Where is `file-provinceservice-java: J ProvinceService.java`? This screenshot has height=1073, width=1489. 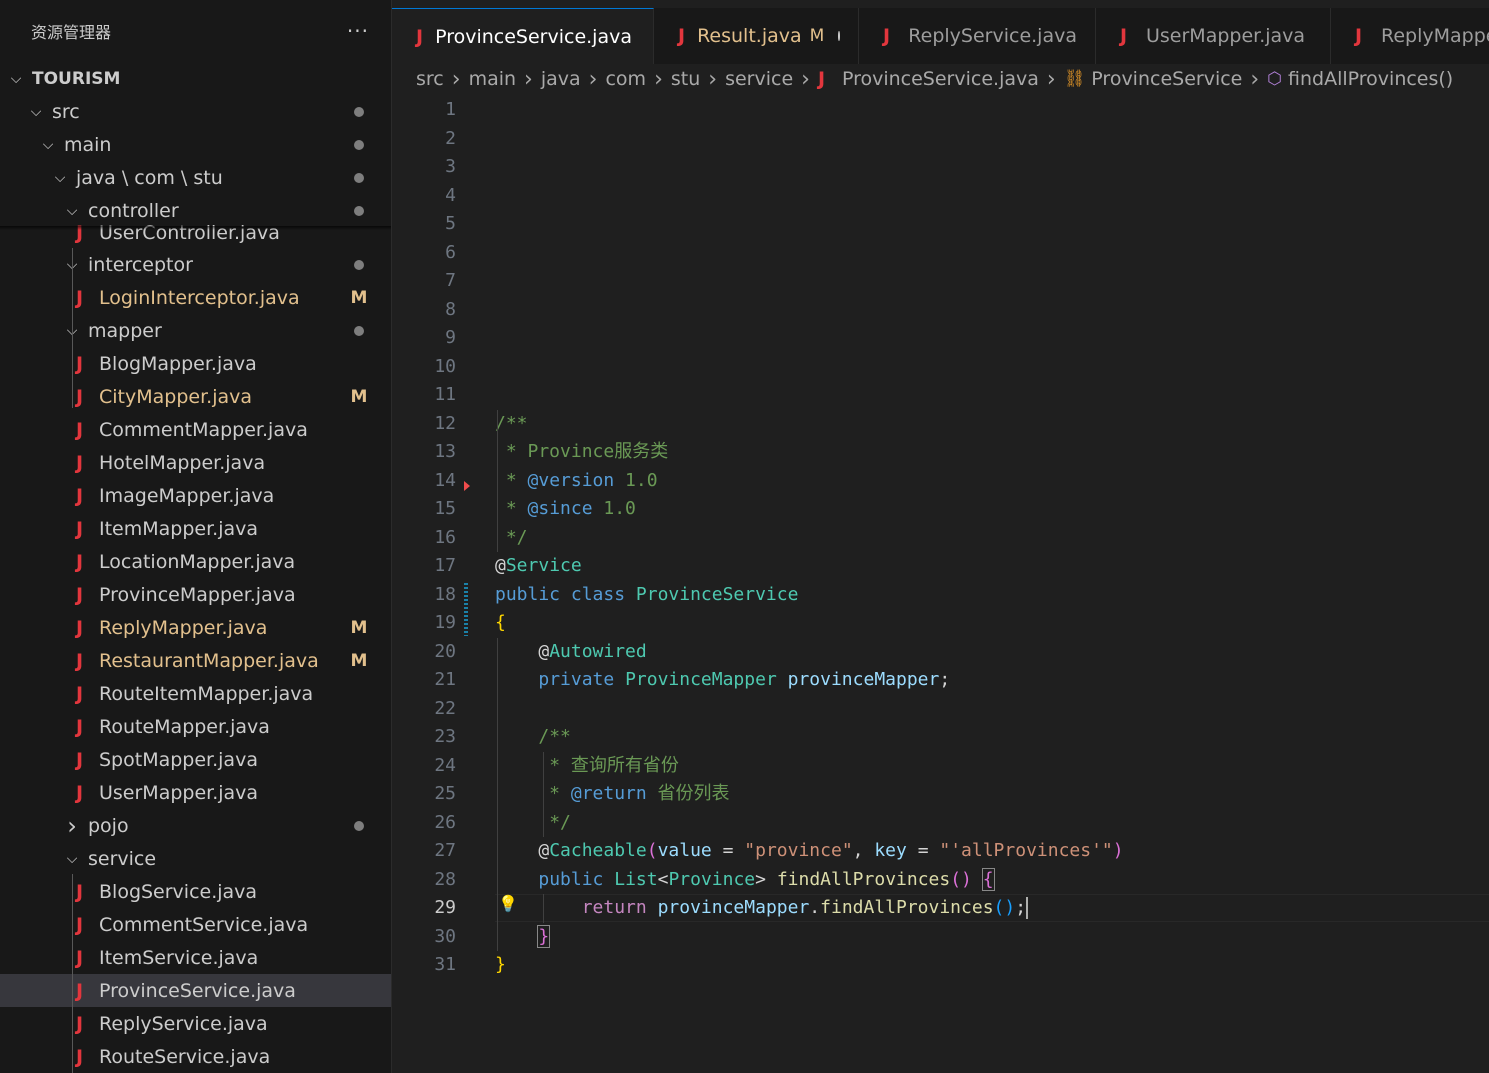
file-provinceservice-java: J ProvinceService.java is located at coordinates (195, 990).